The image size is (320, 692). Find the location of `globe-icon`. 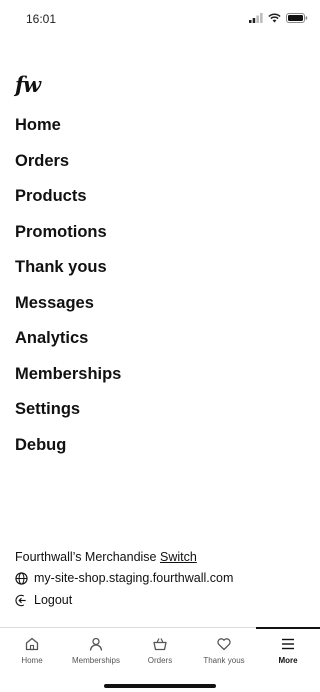

globe-icon is located at coordinates (21, 578).